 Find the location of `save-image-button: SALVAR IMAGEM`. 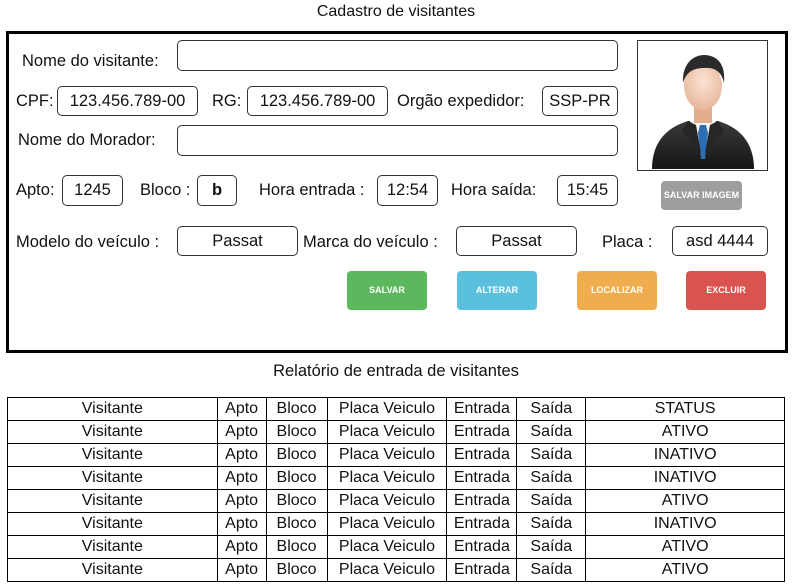

save-image-button: SALVAR IMAGEM is located at coordinates (701, 195).